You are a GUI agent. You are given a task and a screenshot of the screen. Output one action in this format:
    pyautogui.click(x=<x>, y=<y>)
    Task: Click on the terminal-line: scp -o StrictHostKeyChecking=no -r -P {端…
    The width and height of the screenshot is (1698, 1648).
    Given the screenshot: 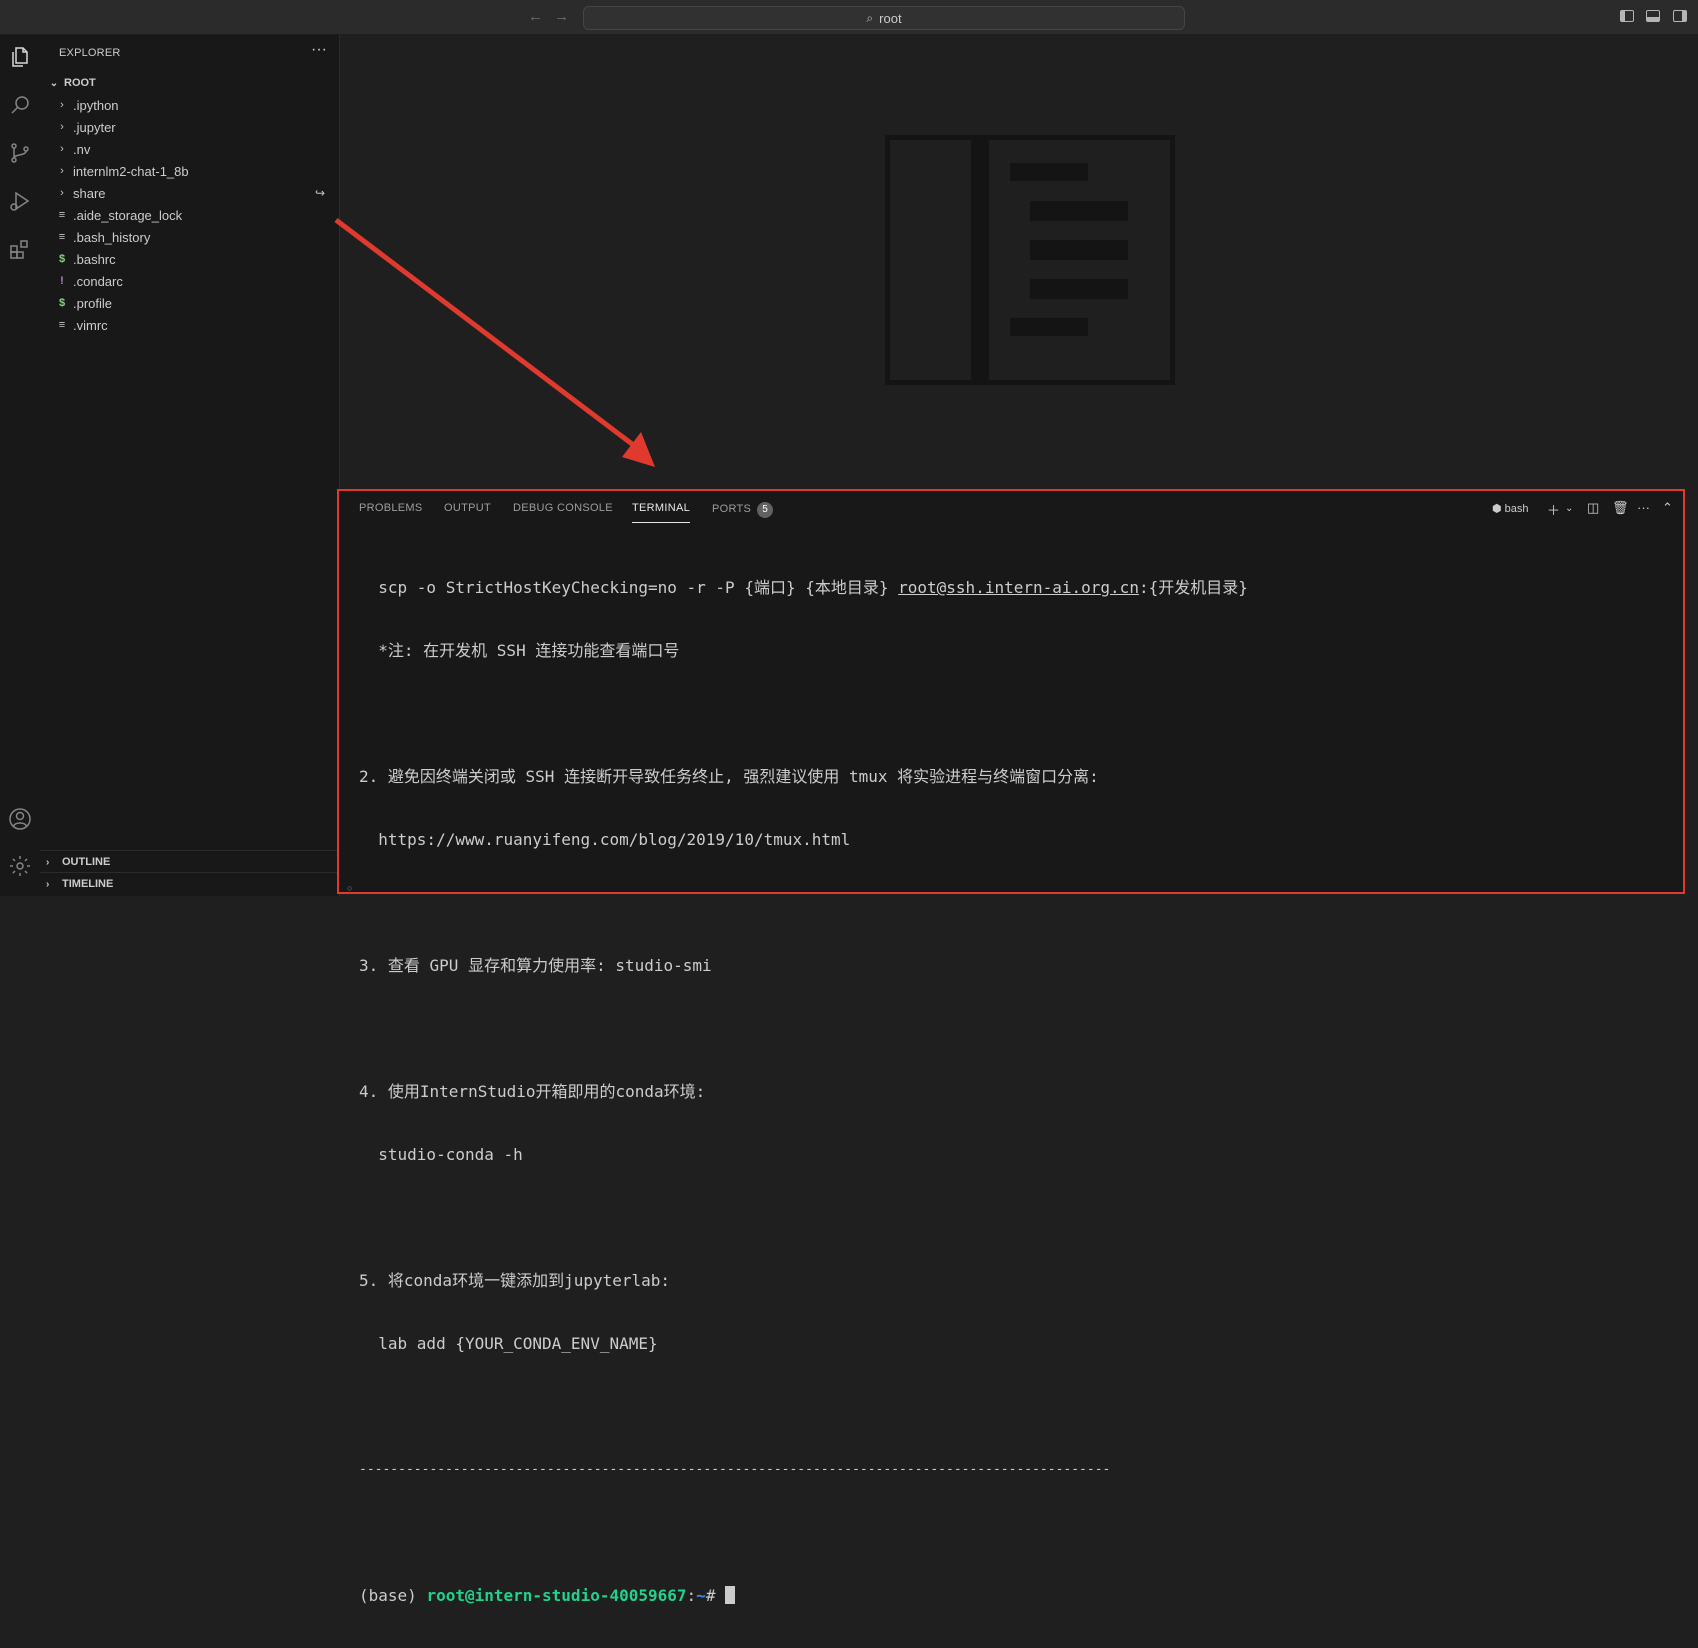 What is the action you would take?
    pyautogui.click(x=803, y=587)
    